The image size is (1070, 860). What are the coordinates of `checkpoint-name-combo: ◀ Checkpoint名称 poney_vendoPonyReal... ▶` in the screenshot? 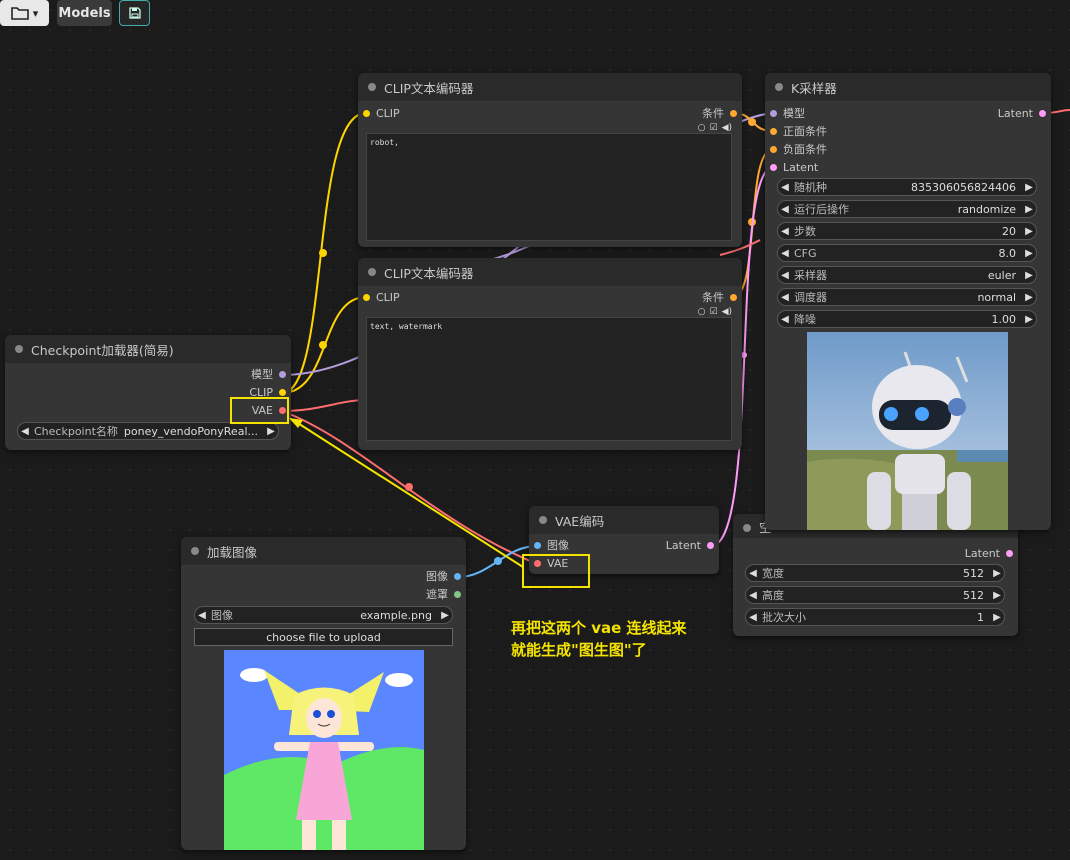 It's located at (148, 431).